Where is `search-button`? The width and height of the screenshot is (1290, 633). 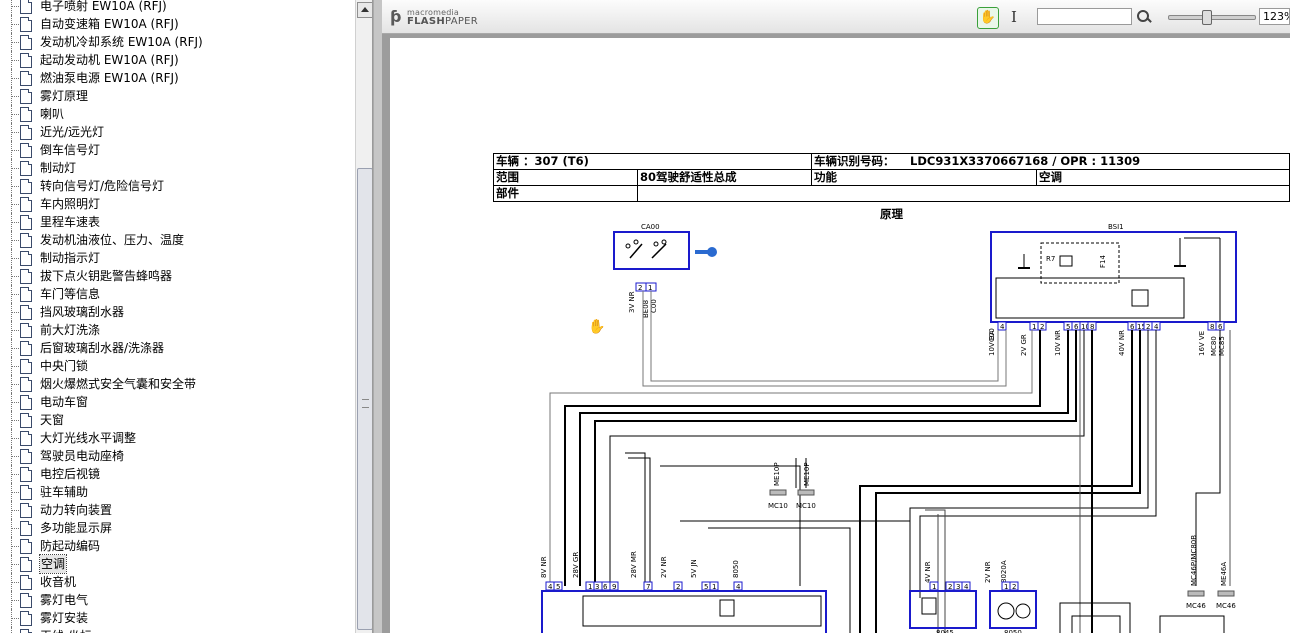 search-button is located at coordinates (1144, 16).